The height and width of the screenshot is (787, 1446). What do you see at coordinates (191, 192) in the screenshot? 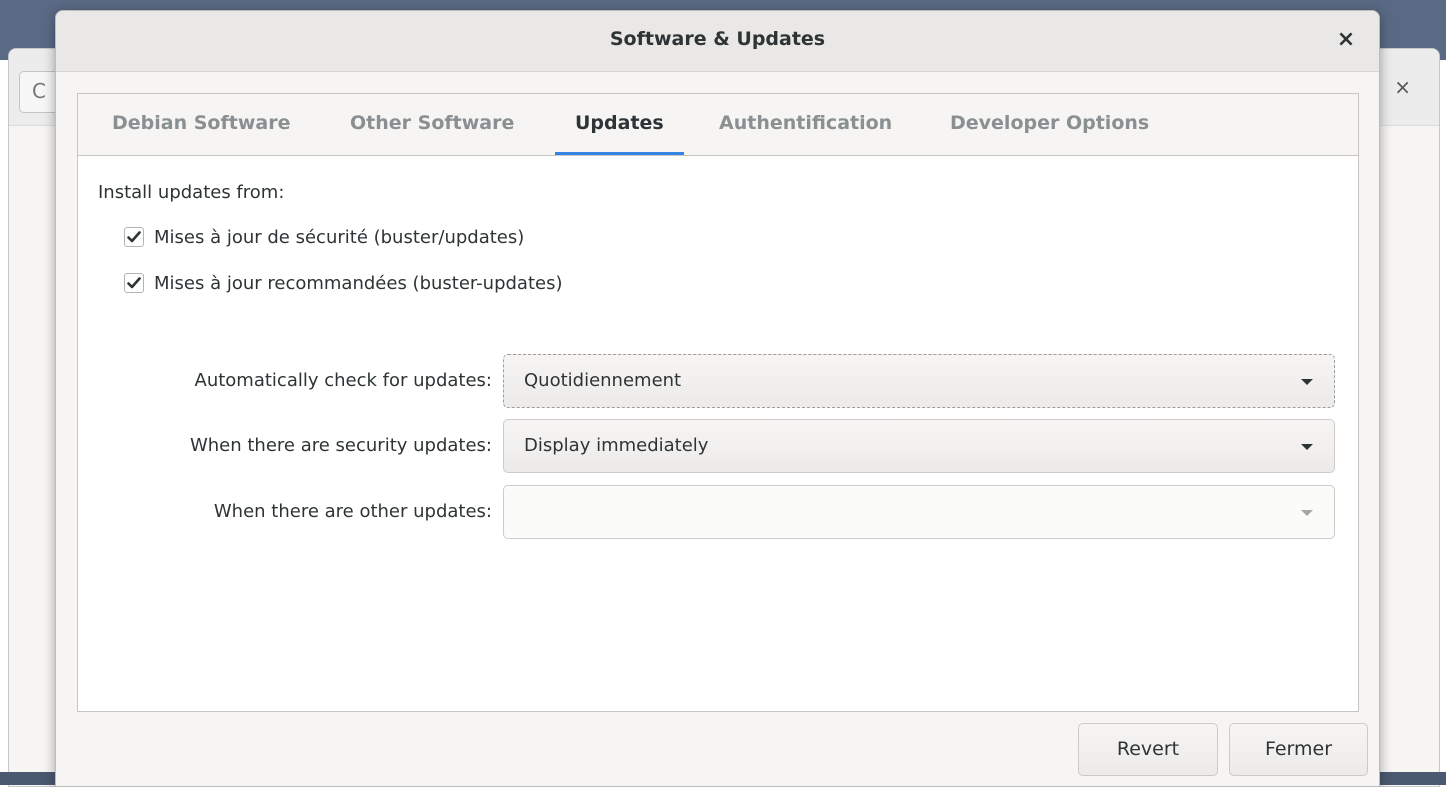
I see `install-updates-from-label: Install updates from:` at bounding box center [191, 192].